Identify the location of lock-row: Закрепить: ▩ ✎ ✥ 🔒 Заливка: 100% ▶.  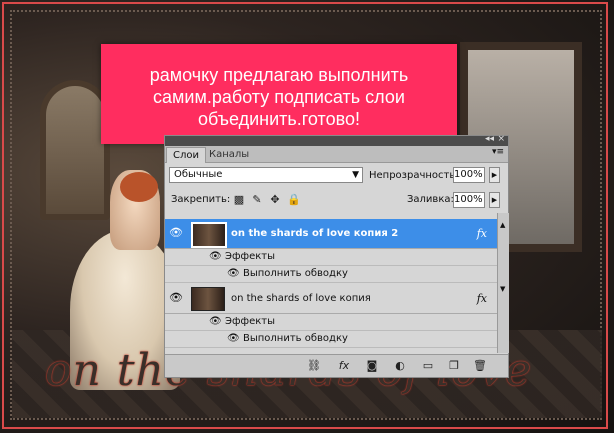
(336, 201).